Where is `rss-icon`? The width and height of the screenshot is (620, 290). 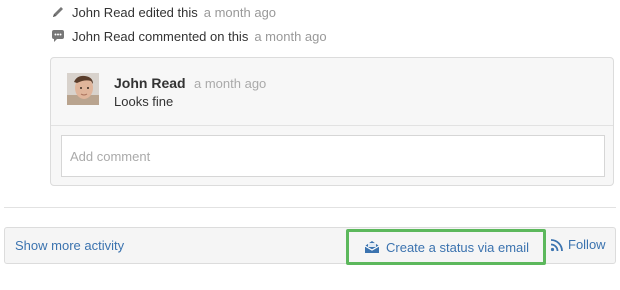 rss-icon is located at coordinates (557, 245).